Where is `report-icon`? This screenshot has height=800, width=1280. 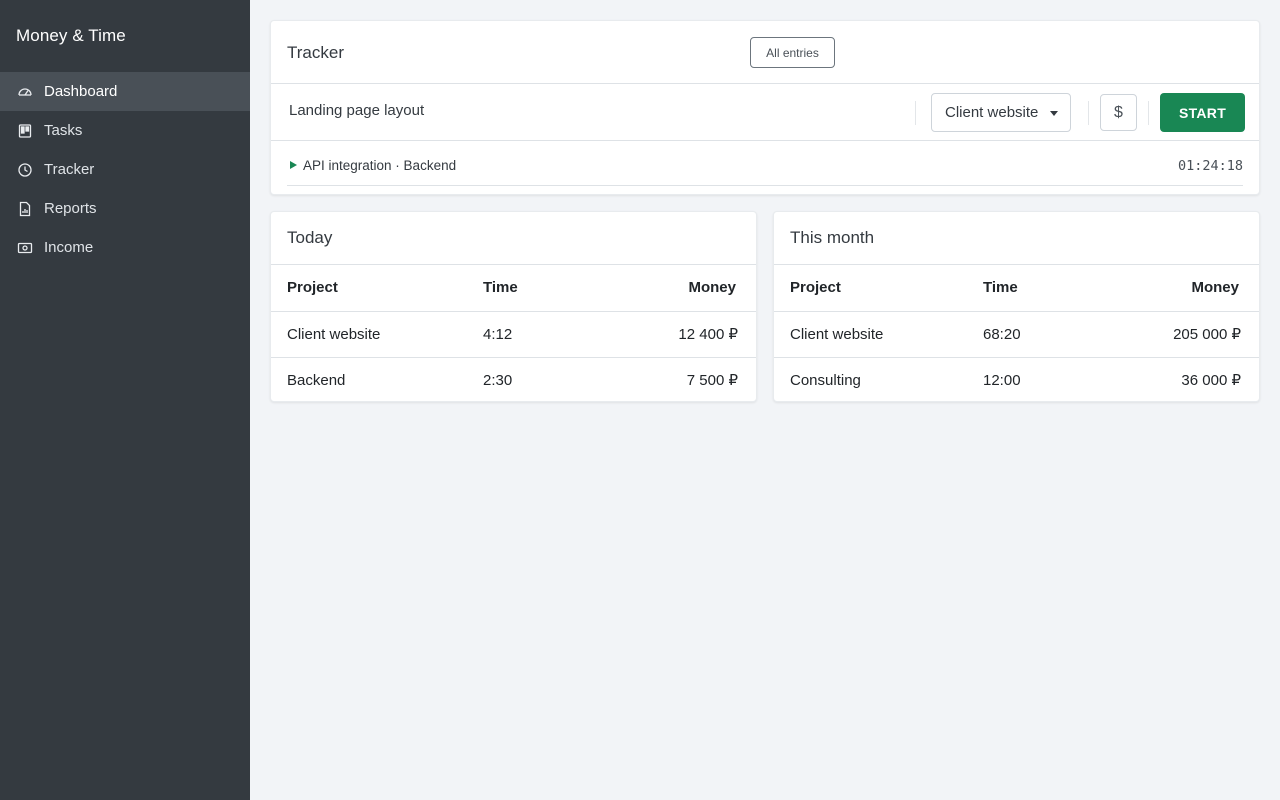
report-icon is located at coordinates (25, 209).